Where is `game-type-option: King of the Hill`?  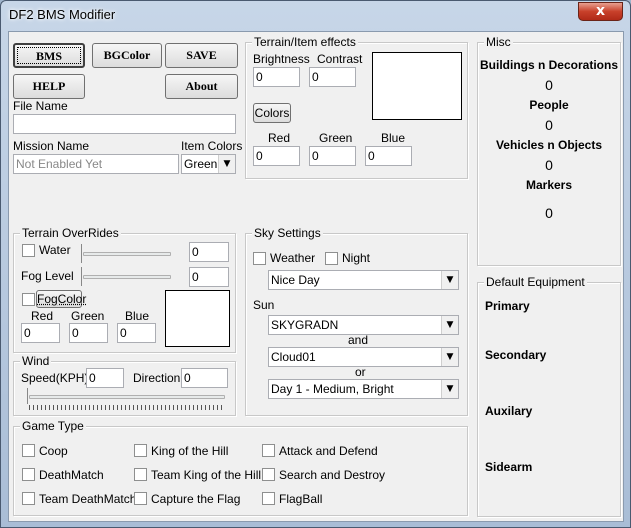 game-type-option: King of the Hill is located at coordinates (190, 451).